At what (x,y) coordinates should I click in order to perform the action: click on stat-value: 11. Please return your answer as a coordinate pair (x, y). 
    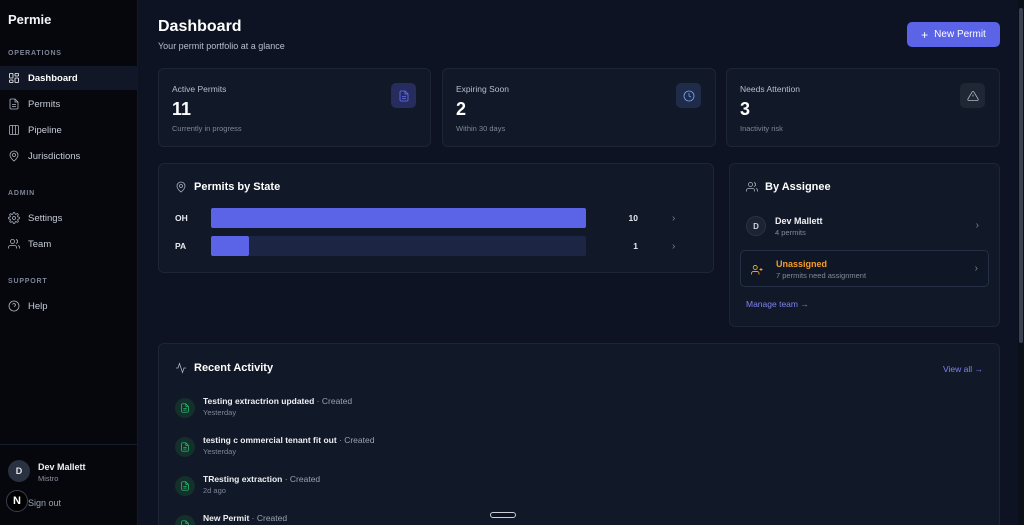
    Looking at the image, I should click on (182, 109).